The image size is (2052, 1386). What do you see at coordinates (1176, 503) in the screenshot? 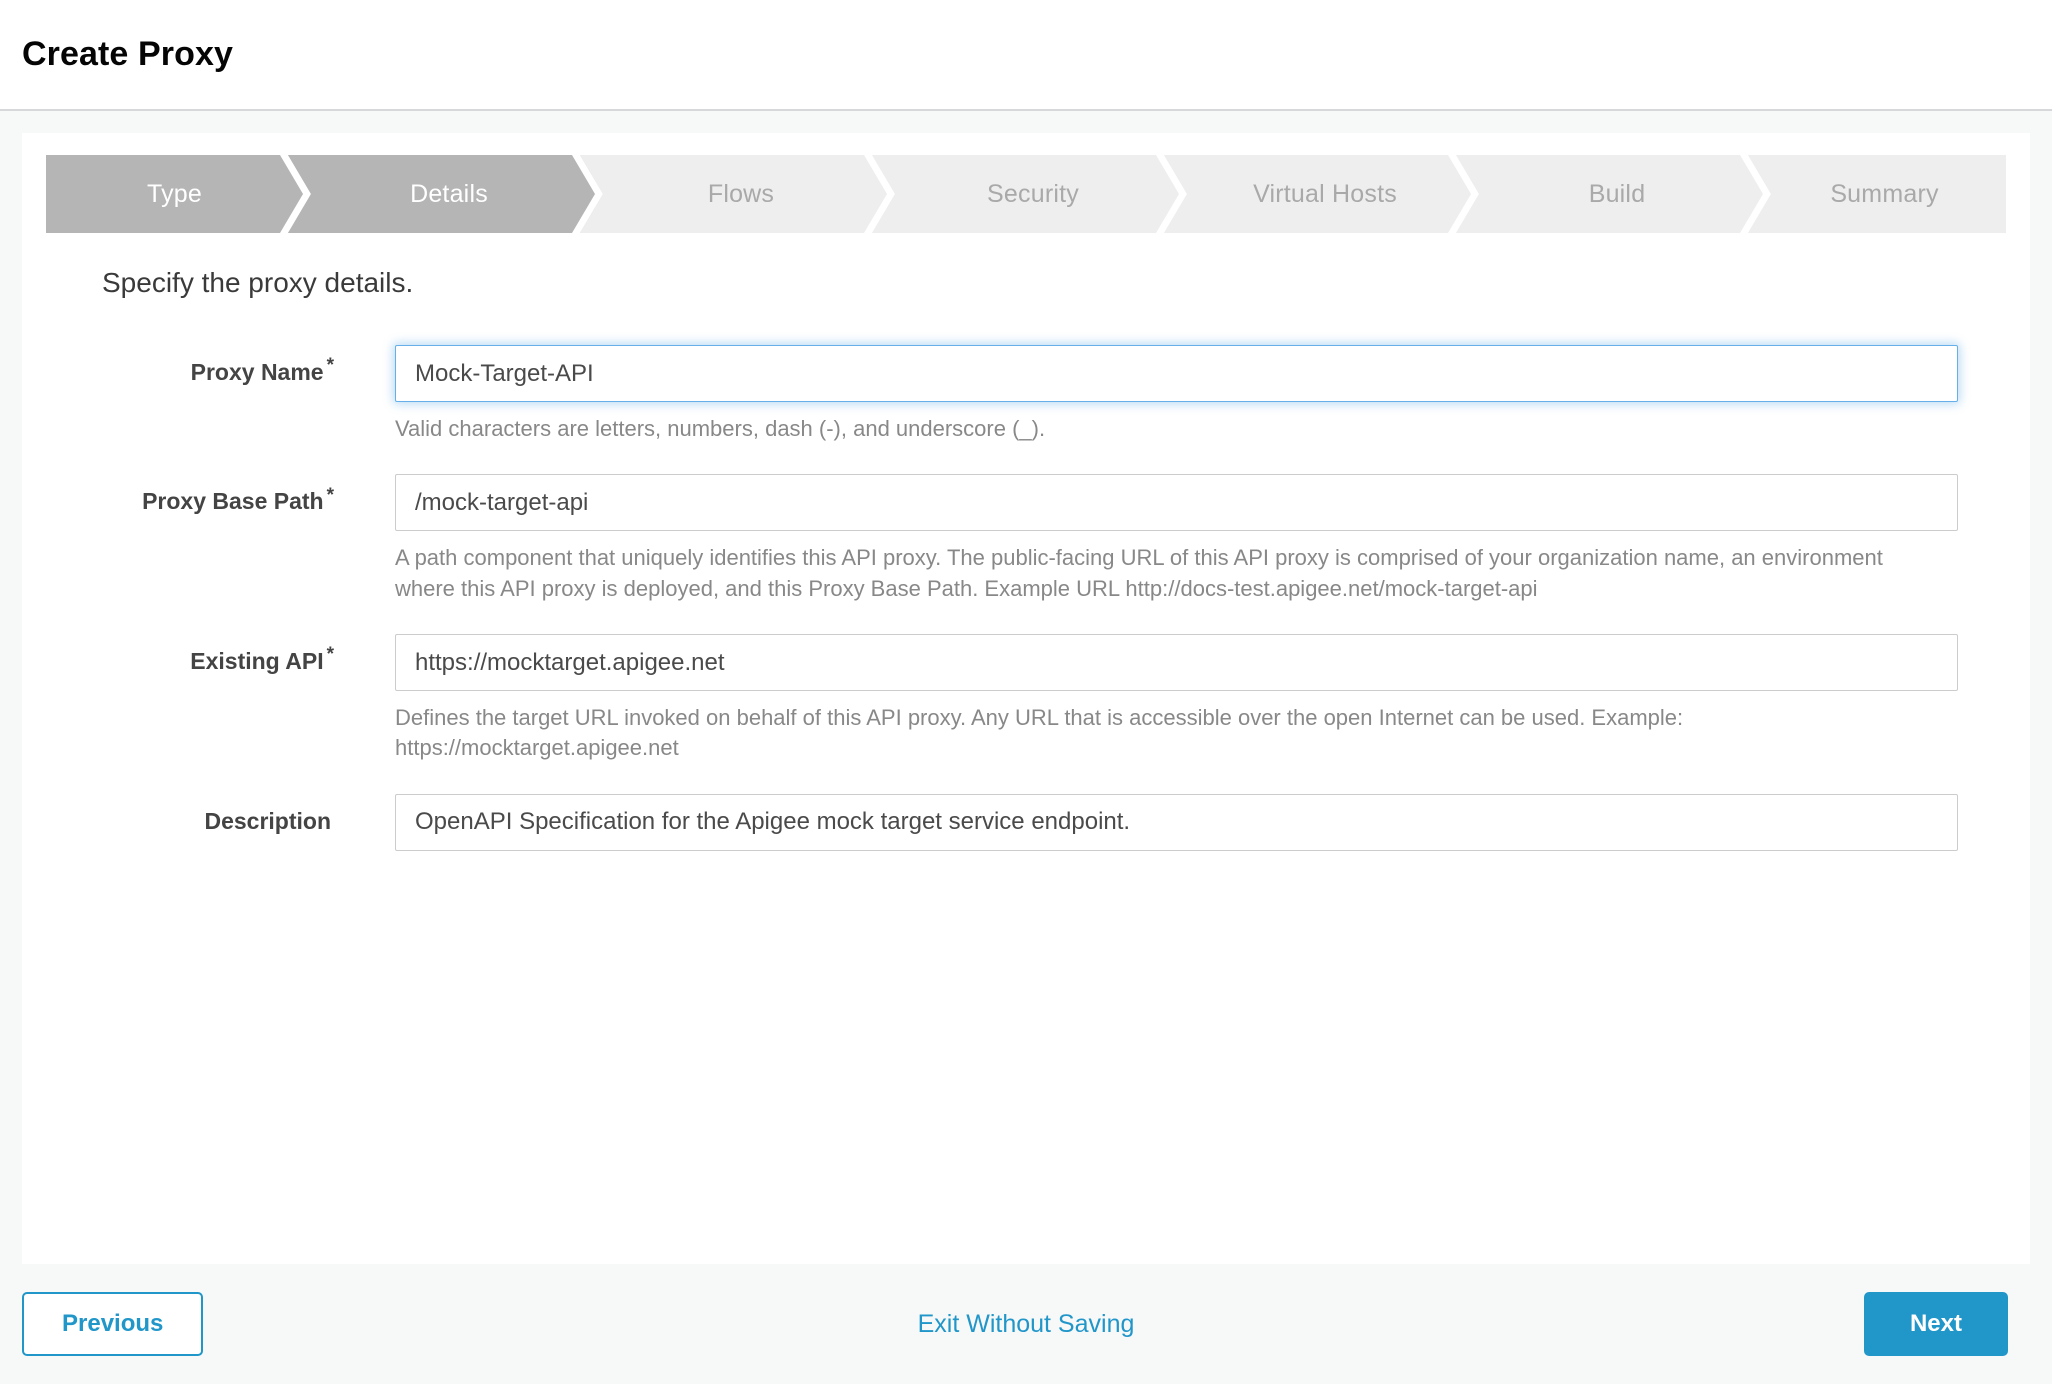
I see `proxy-base-path-input` at bounding box center [1176, 503].